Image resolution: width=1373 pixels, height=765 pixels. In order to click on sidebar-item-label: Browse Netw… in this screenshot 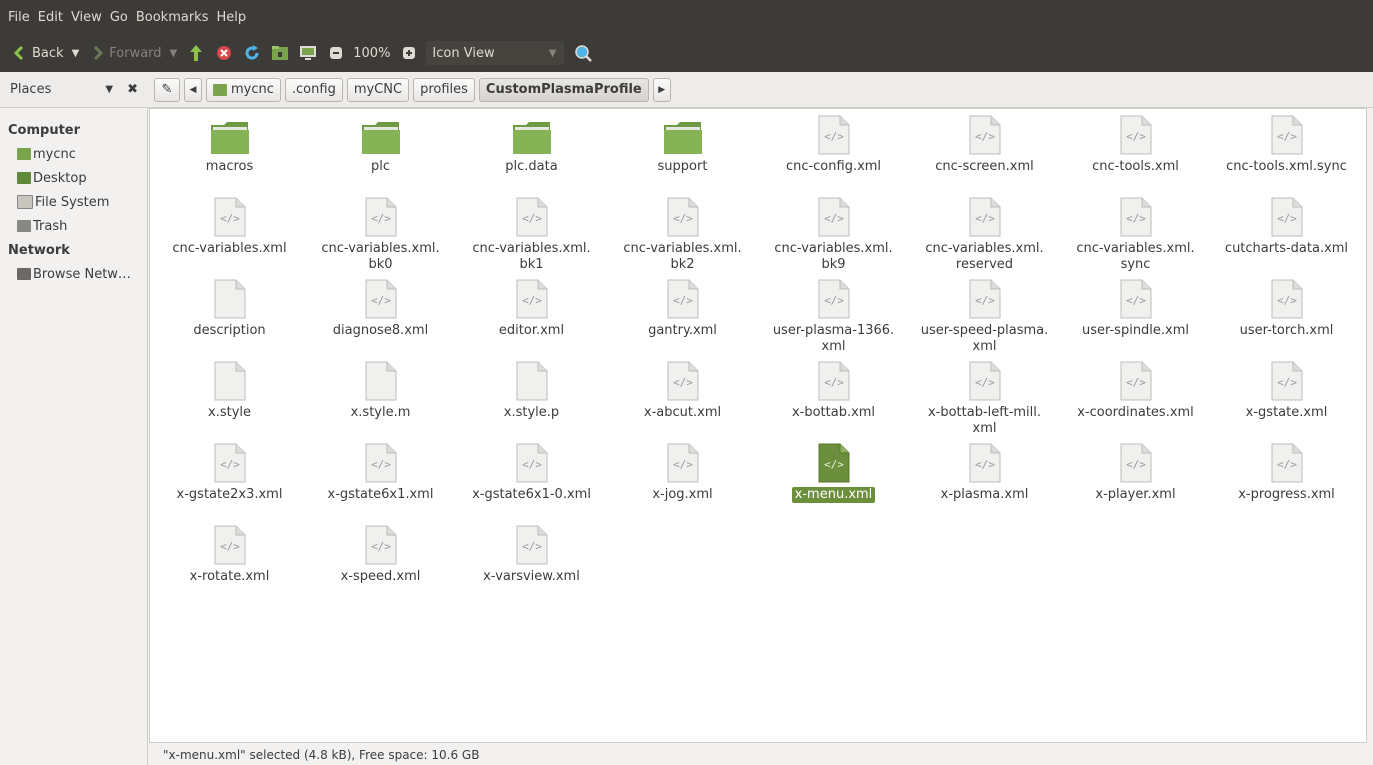, I will do `click(82, 274)`.